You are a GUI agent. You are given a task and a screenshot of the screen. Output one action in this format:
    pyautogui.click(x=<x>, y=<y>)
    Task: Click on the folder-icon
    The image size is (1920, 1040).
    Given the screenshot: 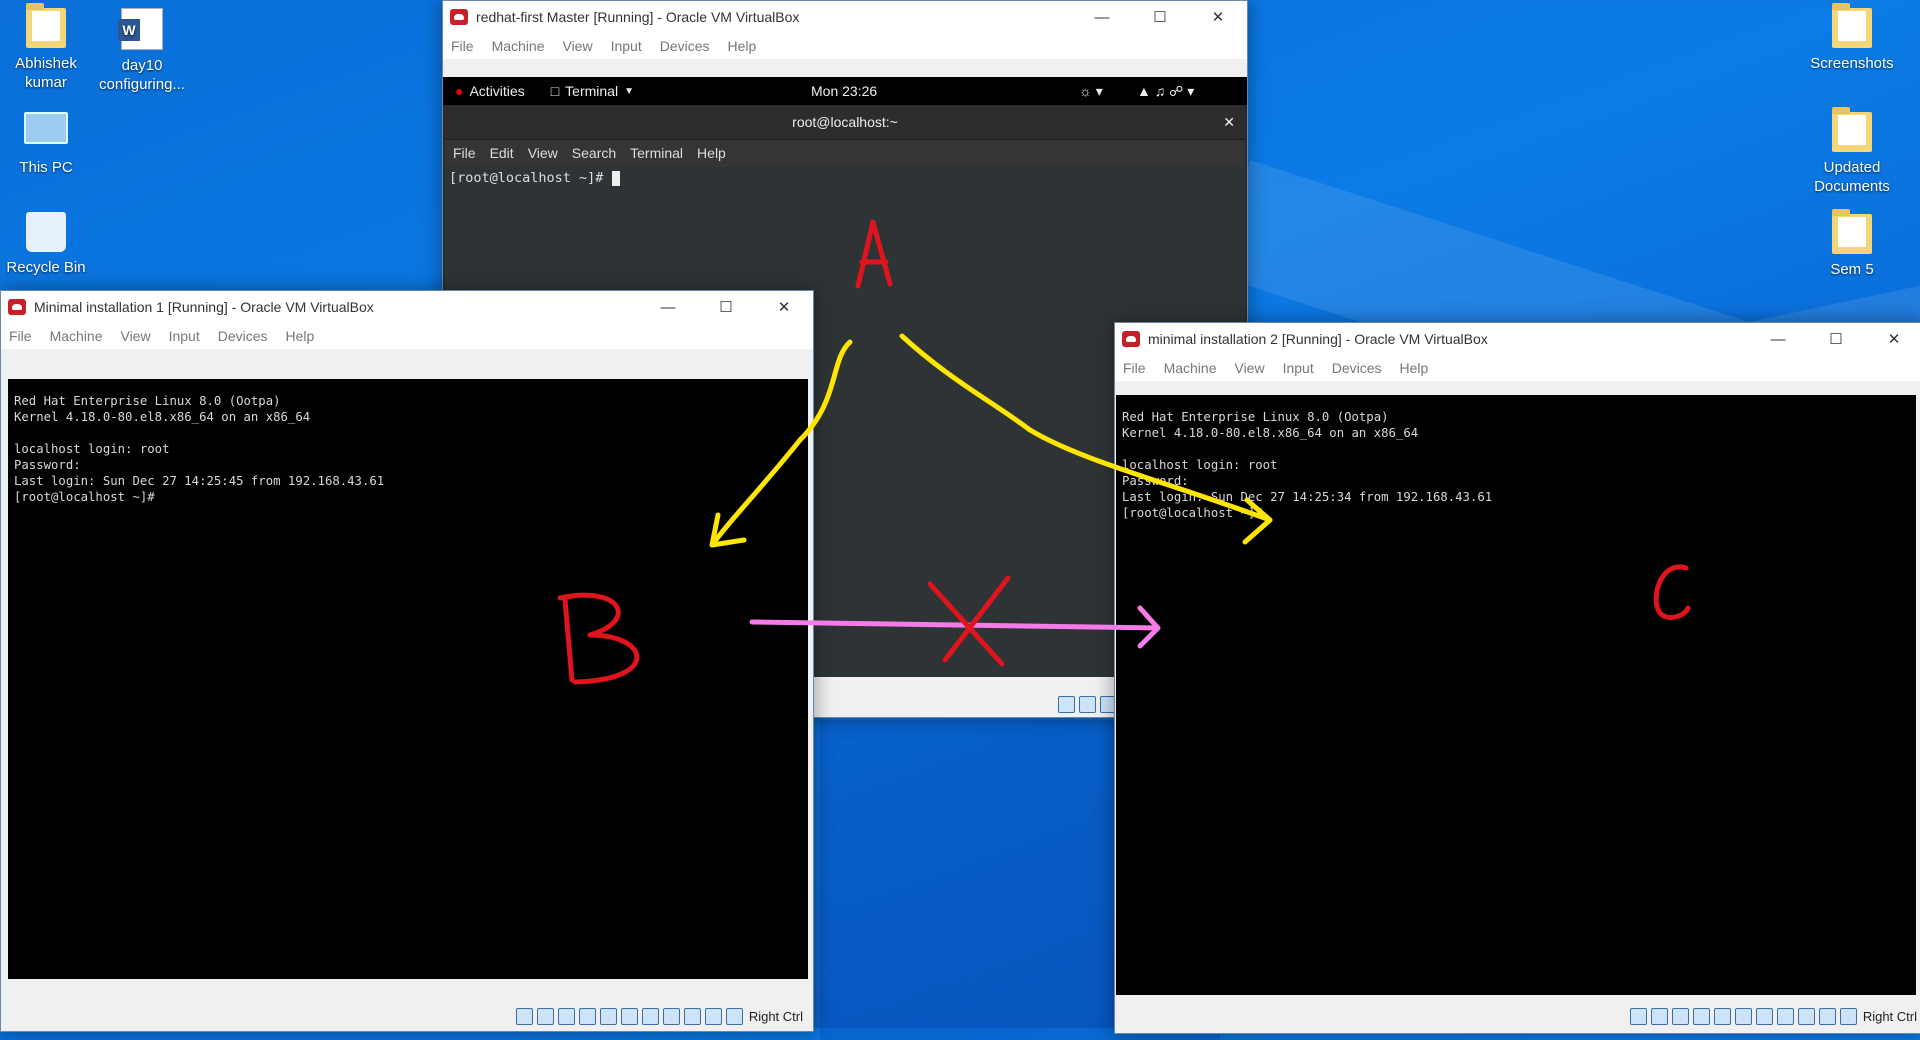 What is the action you would take?
    pyautogui.click(x=1852, y=231)
    